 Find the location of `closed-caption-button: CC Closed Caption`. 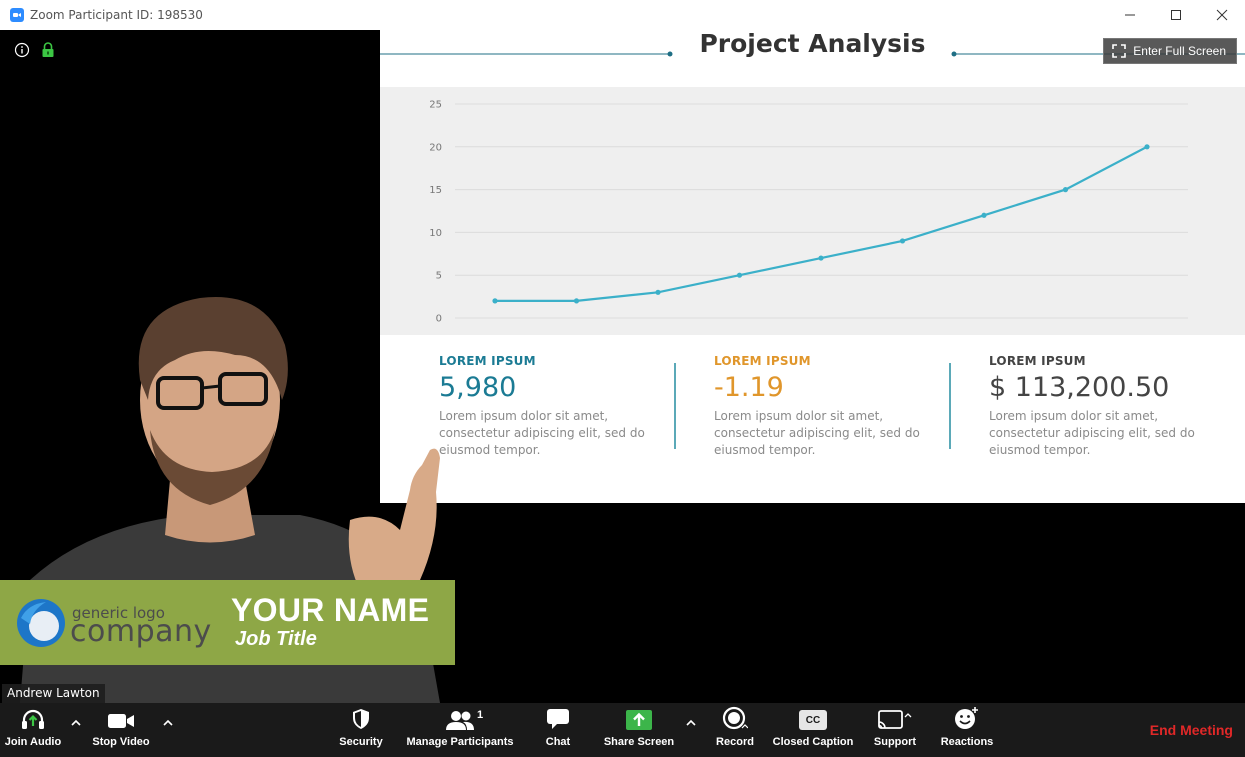

closed-caption-button: CC Closed Caption is located at coordinates (813, 730).